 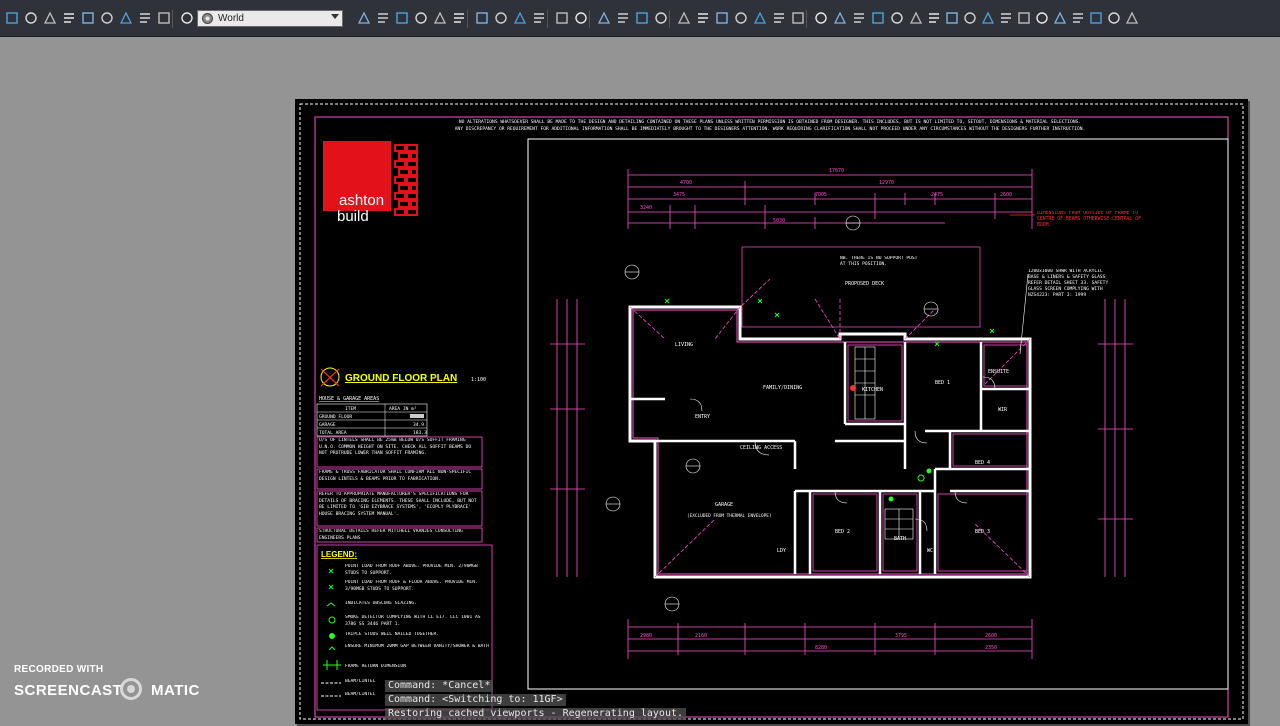 I want to click on radius-icon, so click(x=897, y=18).